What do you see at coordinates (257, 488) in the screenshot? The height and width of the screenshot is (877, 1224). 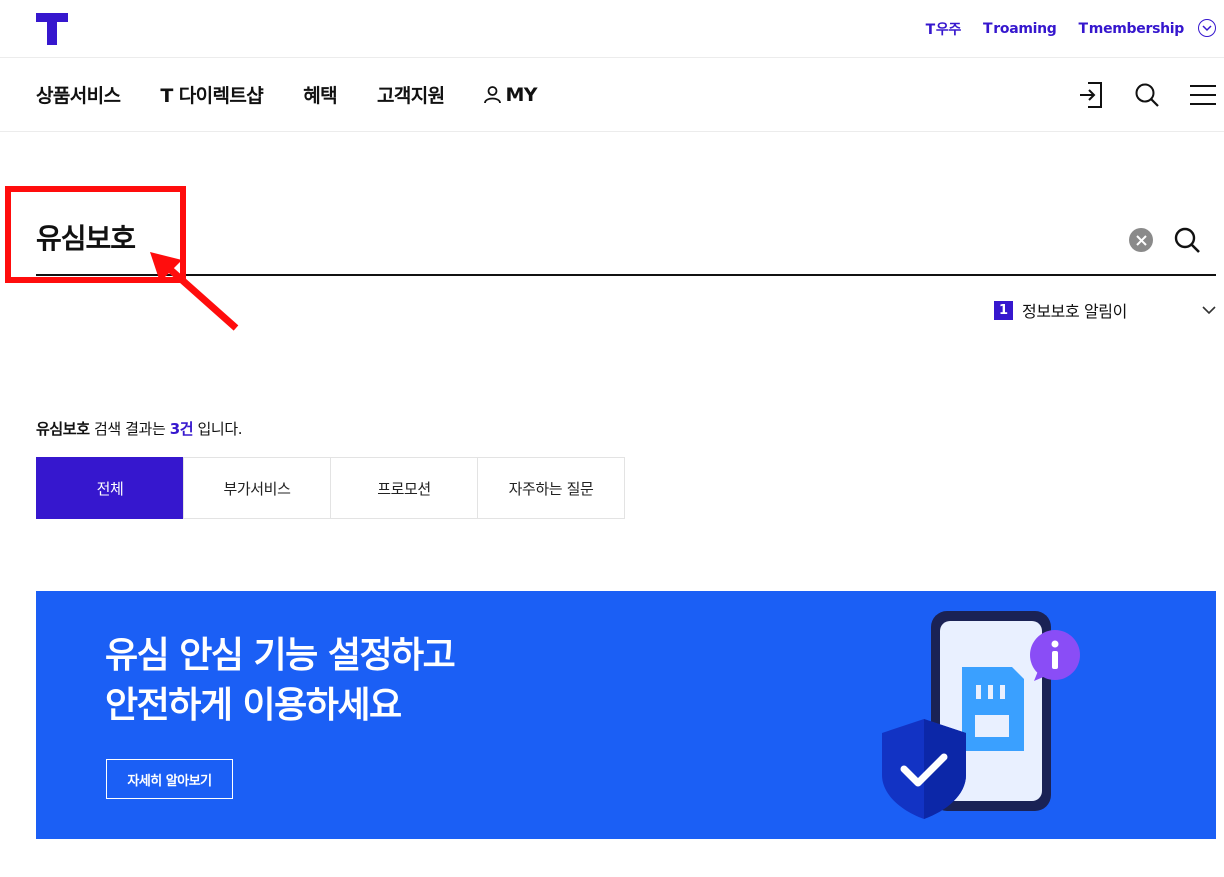 I see `tab-addon-services: 부가서비스` at bounding box center [257, 488].